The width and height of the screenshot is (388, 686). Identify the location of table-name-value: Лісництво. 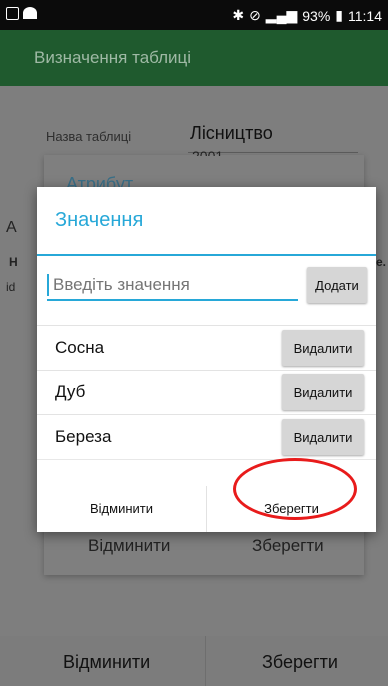
(231, 133).